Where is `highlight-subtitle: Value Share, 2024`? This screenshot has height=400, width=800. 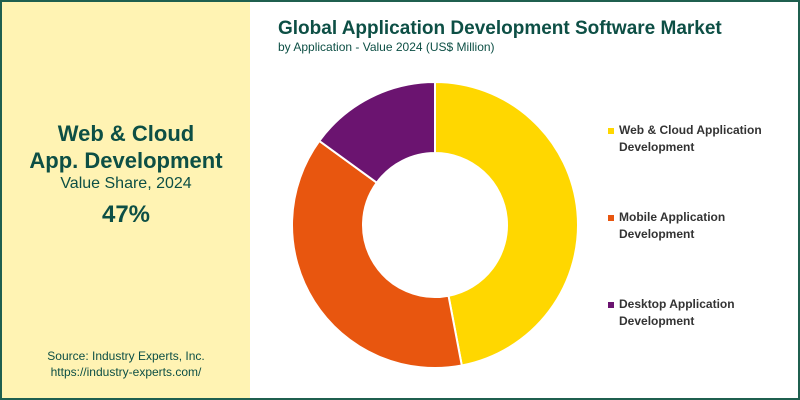 highlight-subtitle: Value Share, 2024 is located at coordinates (126, 183).